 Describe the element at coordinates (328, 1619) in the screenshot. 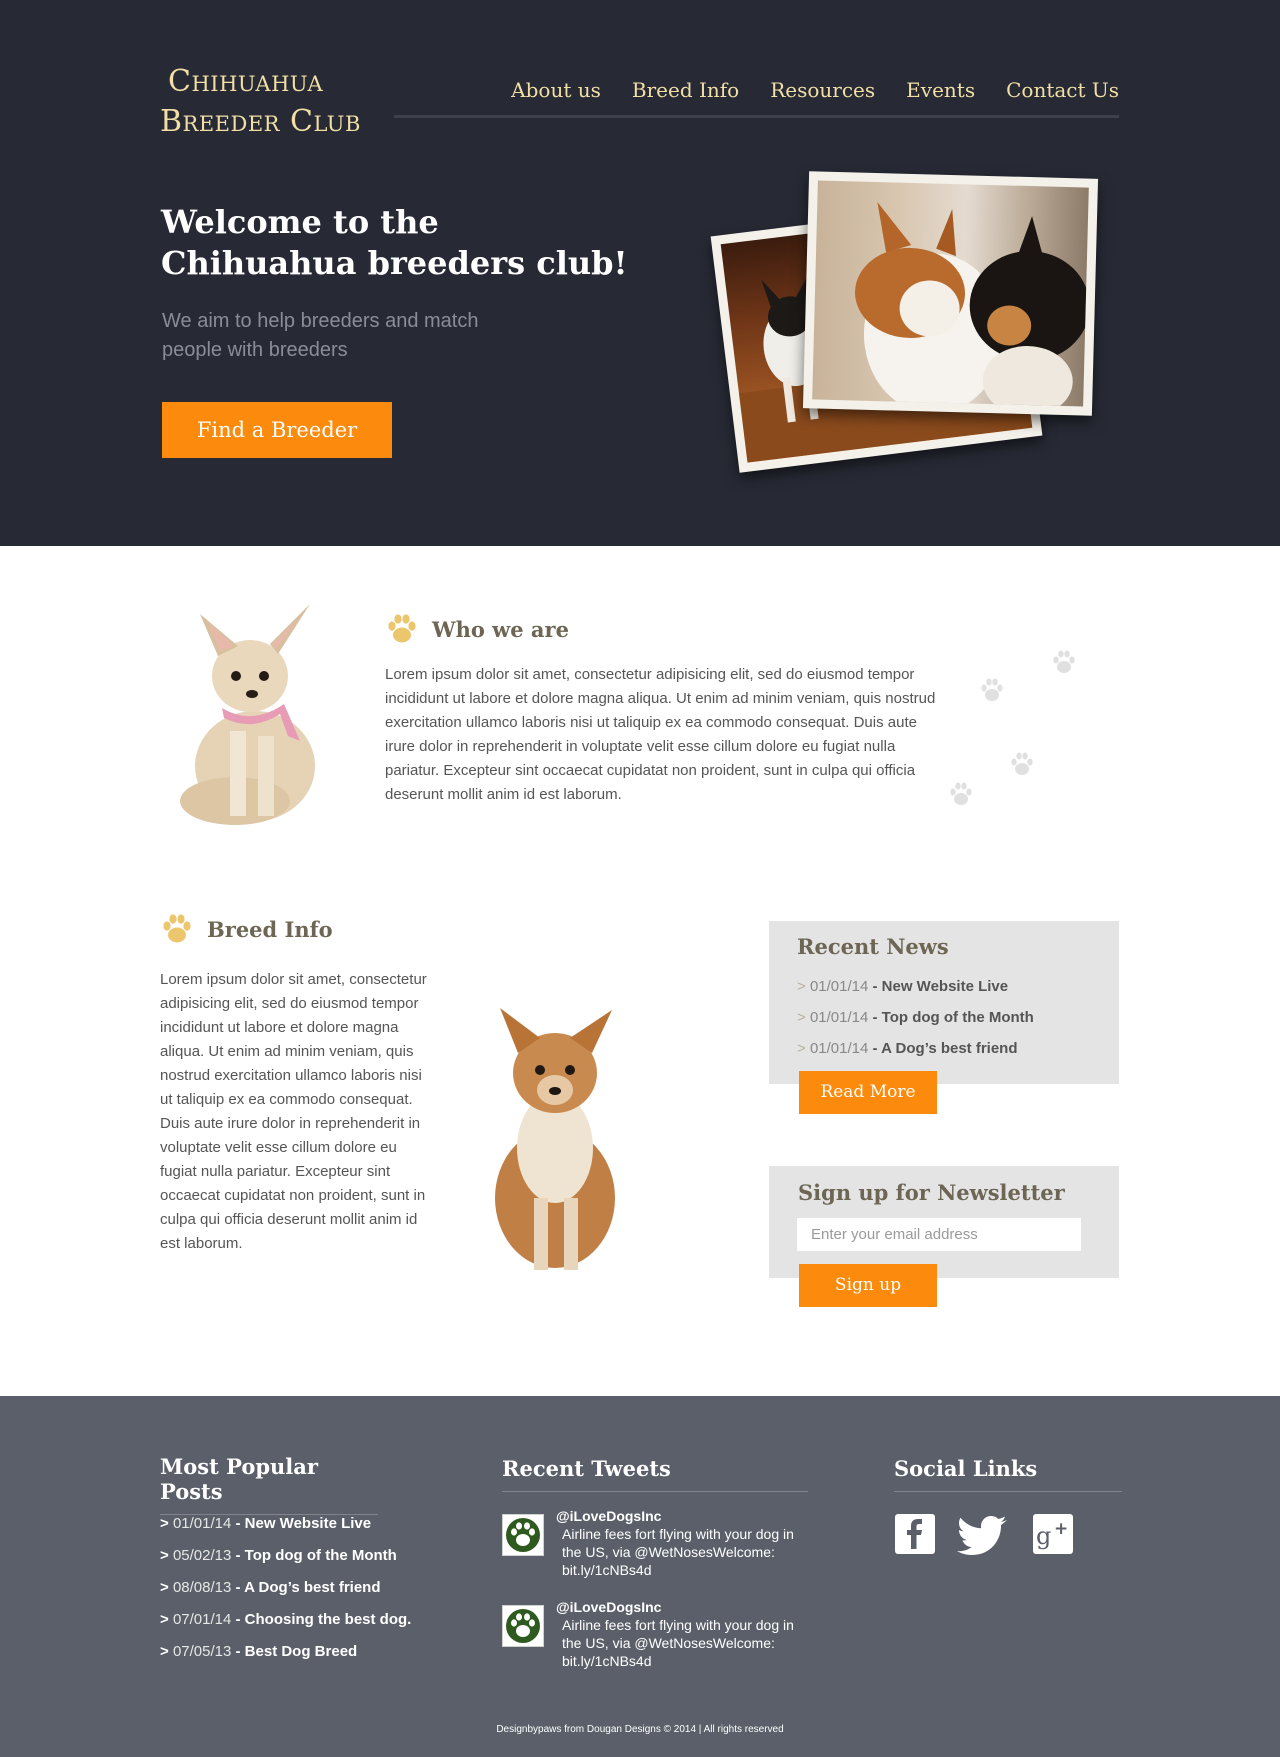

I see `post-title: Choosing the best dog.` at that location.